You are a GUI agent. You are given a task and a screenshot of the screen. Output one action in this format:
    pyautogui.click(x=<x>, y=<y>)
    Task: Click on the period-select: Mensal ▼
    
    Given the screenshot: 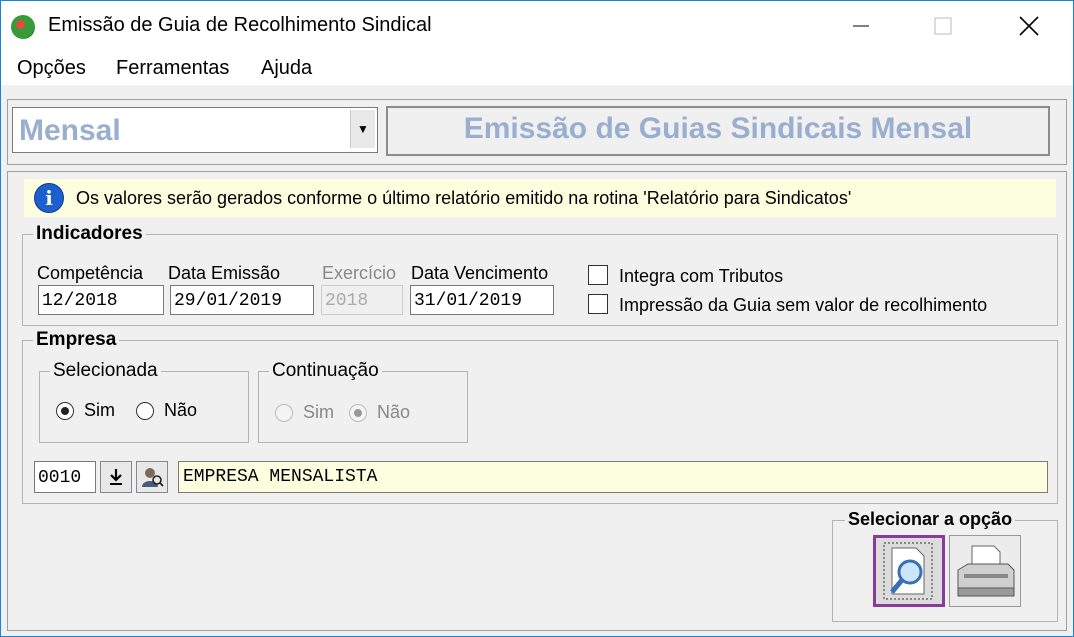 What is the action you would take?
    pyautogui.click(x=195, y=130)
    